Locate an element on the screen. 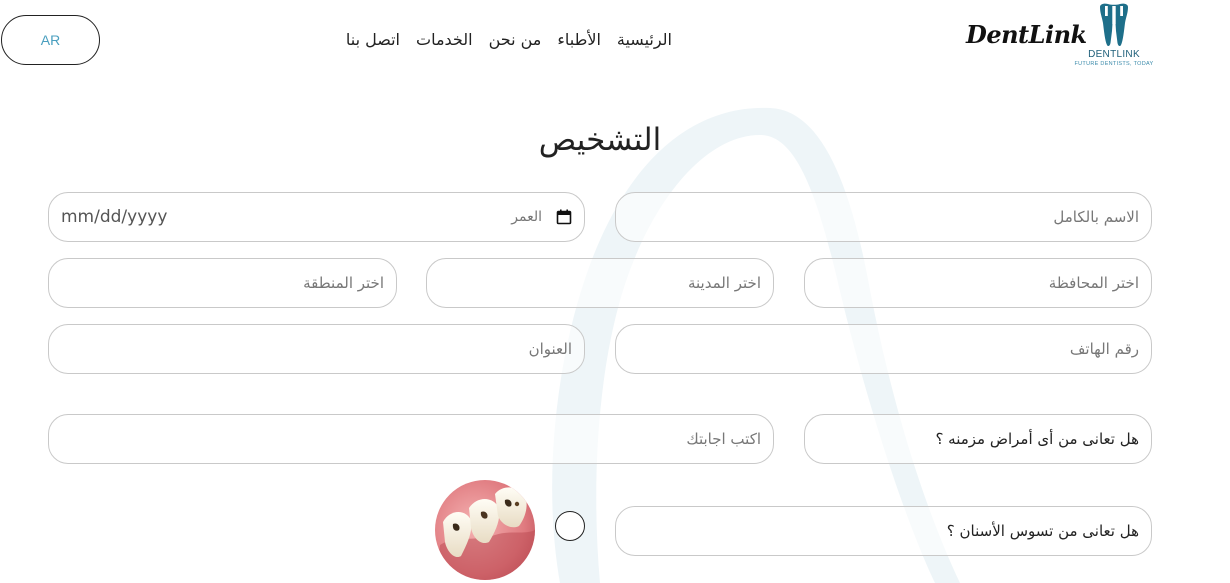 This screenshot has width=1230, height=583. address-field is located at coordinates (316, 349).